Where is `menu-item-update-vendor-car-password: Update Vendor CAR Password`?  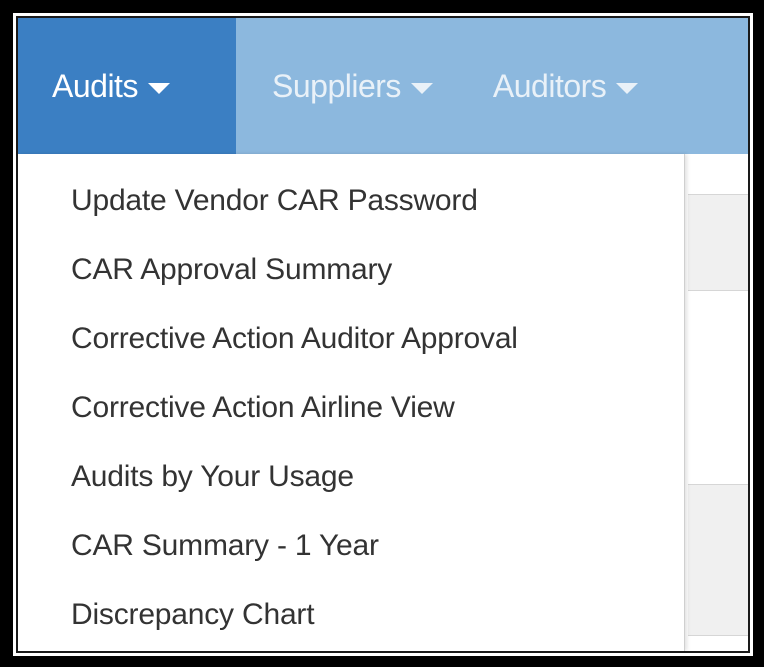 menu-item-update-vendor-car-password: Update Vendor CAR Password is located at coordinates (351, 200).